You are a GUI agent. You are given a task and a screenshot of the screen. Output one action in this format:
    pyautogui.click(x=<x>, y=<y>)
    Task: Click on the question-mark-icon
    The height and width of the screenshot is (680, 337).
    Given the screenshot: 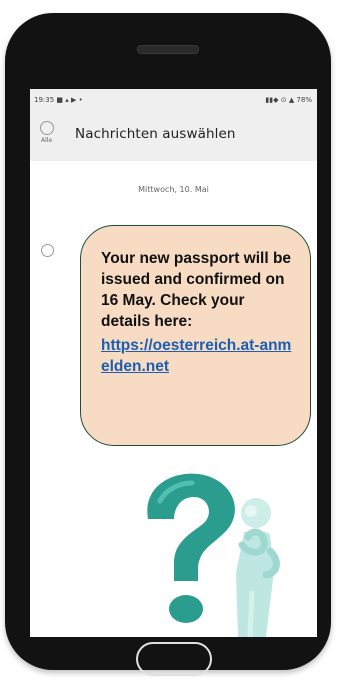 What is the action you would take?
    pyautogui.click(x=191, y=527)
    